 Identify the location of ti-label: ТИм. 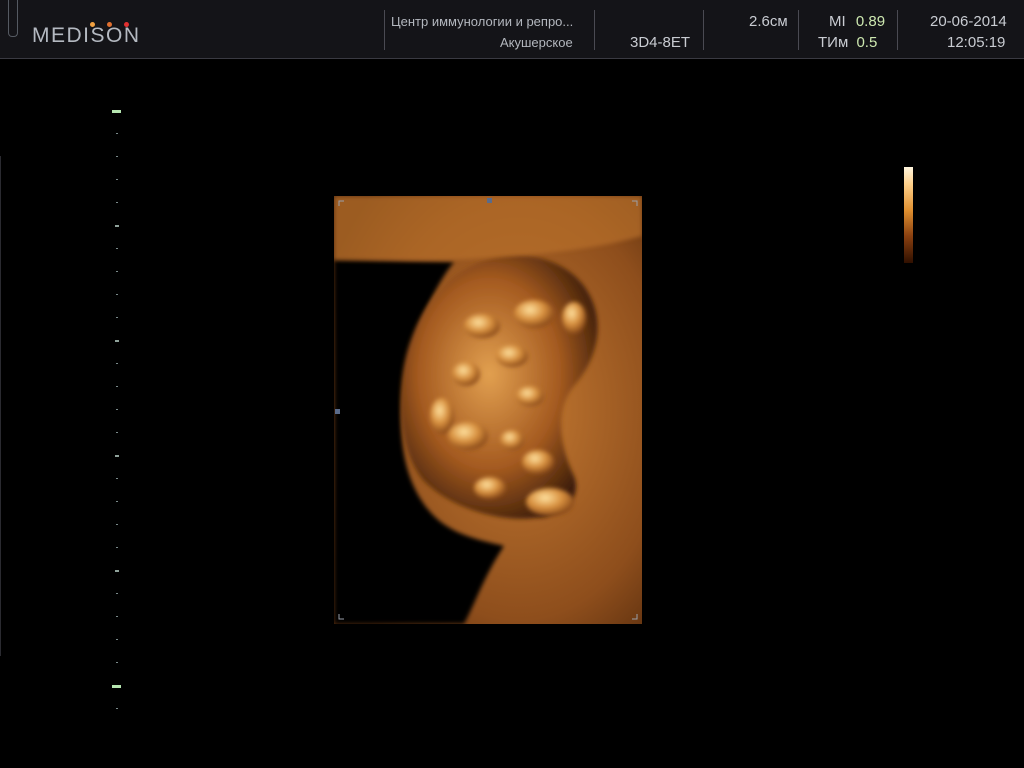
(833, 42).